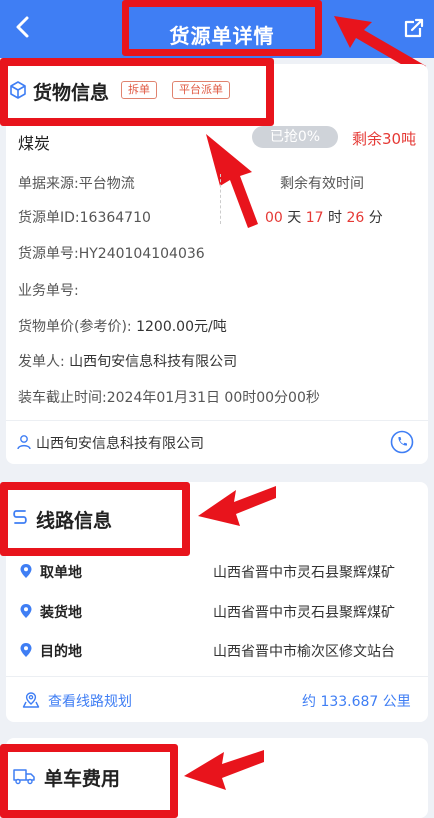 The height and width of the screenshot is (818, 434). What do you see at coordinates (304, 613) in the screenshot?
I see `loading-address: 山西省晋中市灵石县聚辉煤矿` at bounding box center [304, 613].